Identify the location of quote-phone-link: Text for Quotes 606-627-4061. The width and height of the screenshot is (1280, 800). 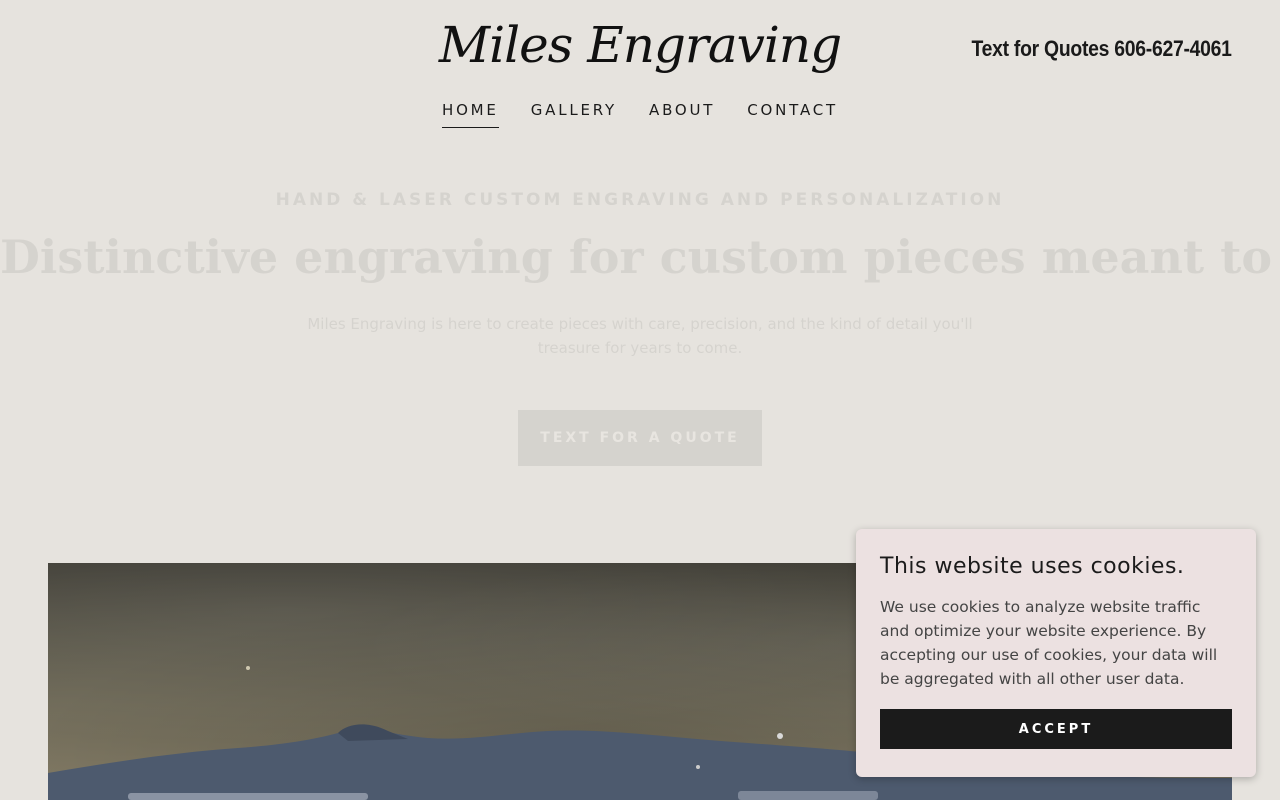
(1102, 49).